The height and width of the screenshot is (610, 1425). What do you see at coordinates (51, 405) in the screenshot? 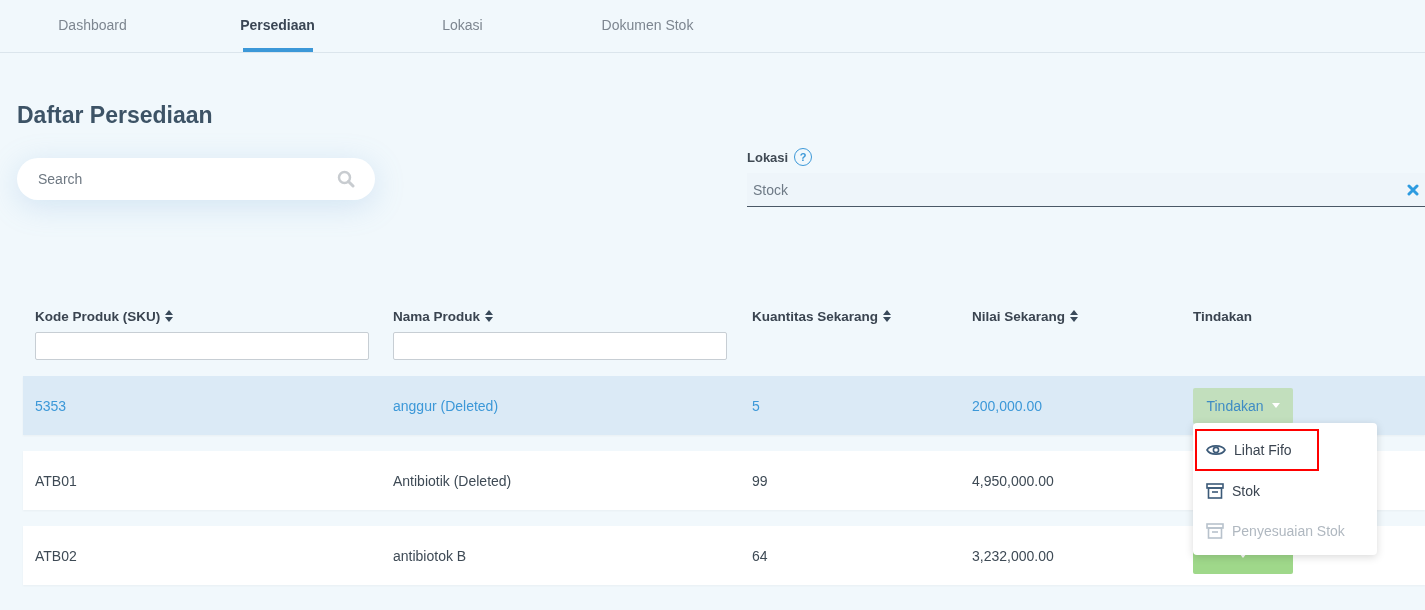
I see `table-cell: 5353` at bounding box center [51, 405].